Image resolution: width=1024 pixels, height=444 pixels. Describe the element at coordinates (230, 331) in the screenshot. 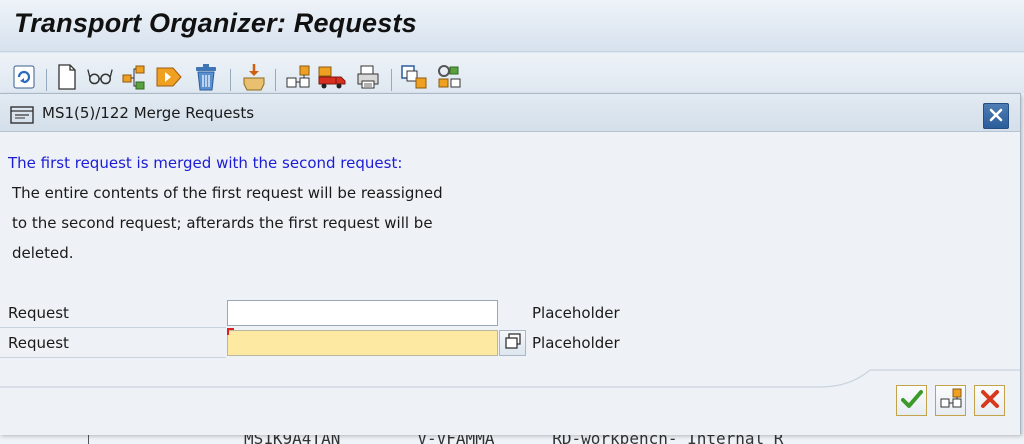

I see `required-marker` at that location.